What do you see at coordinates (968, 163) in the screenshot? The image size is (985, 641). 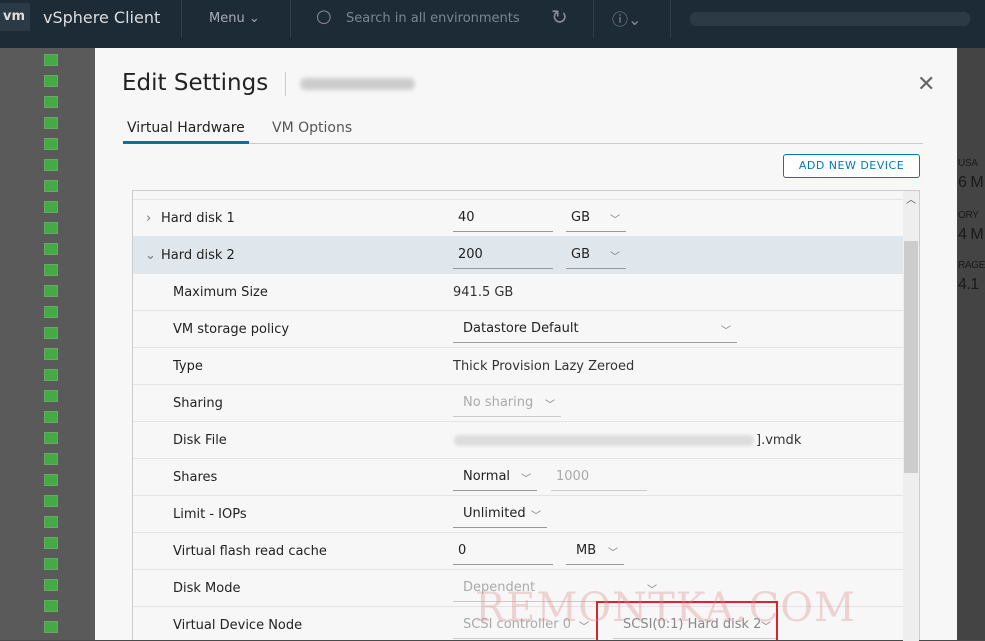 I see `usage-label: USA` at bounding box center [968, 163].